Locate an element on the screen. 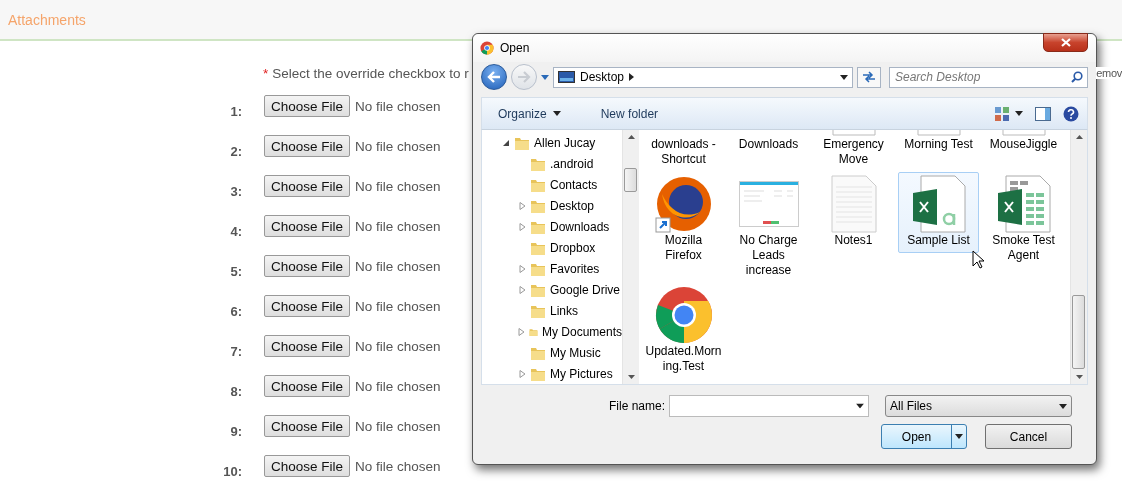  dialog-title: Open is located at coordinates (515, 48).